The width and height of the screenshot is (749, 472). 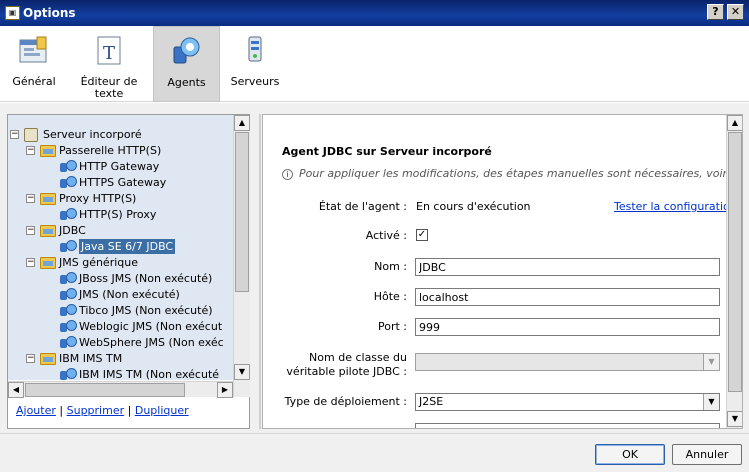 I want to click on tree-item-label: HTTPS Gateway, so click(x=123, y=182).